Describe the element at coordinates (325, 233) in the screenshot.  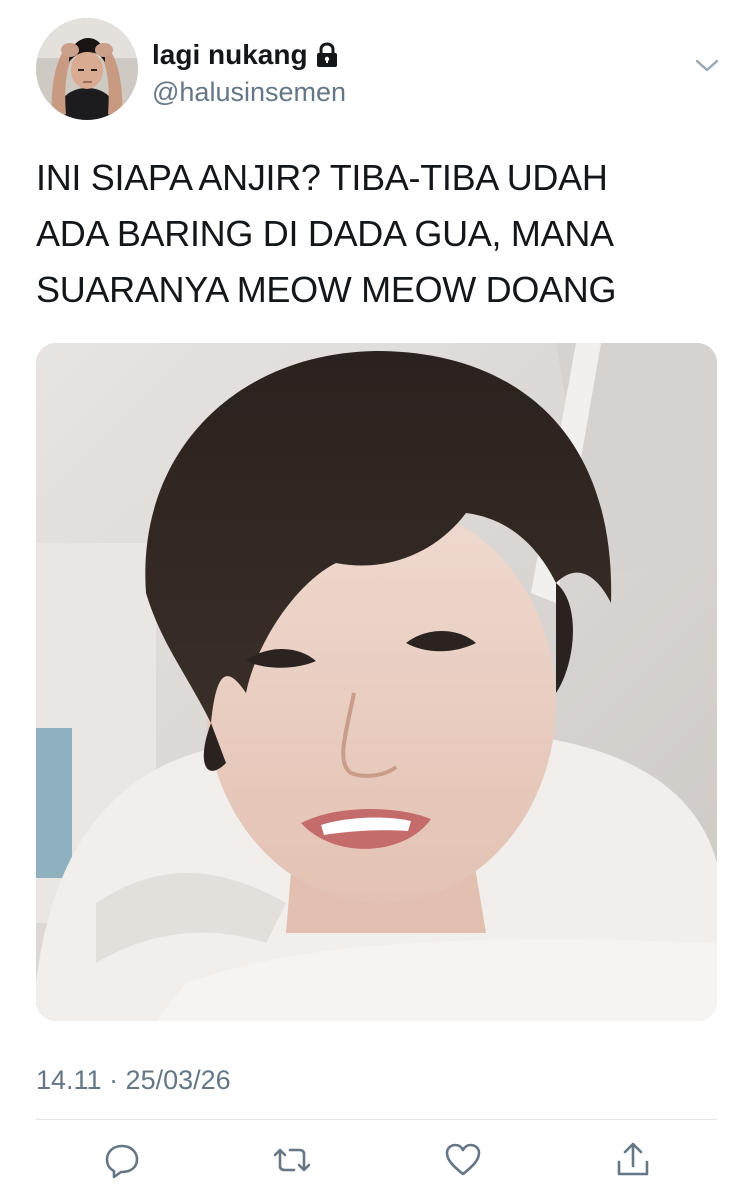
I see `tweet-text-line: ADA BARING DI DADA GUA, MANA` at that location.